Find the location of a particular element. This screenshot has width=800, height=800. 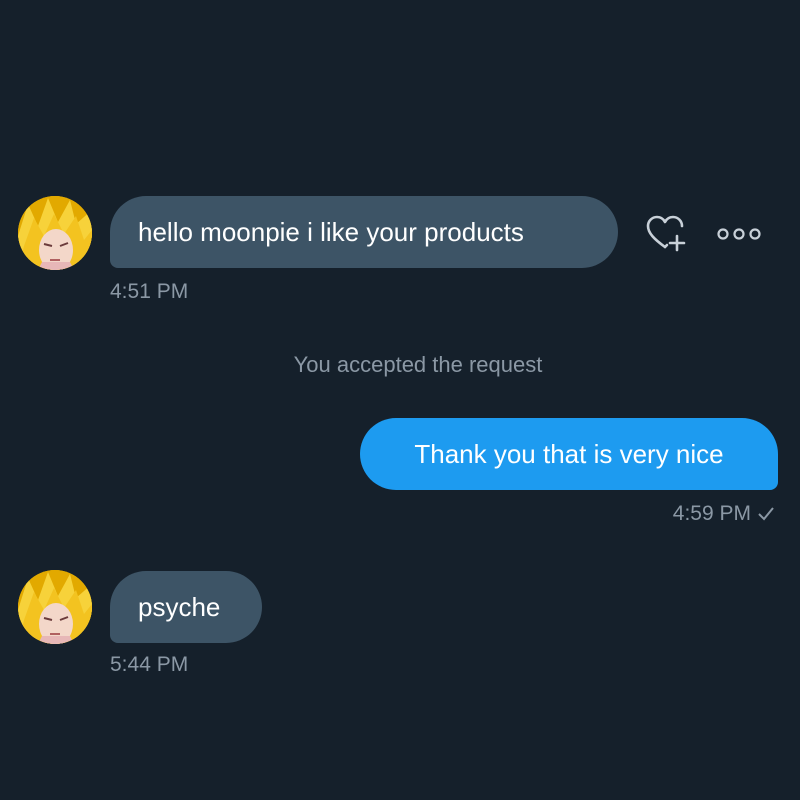

message-text: Thank you that is very nice is located at coordinates (569, 454).